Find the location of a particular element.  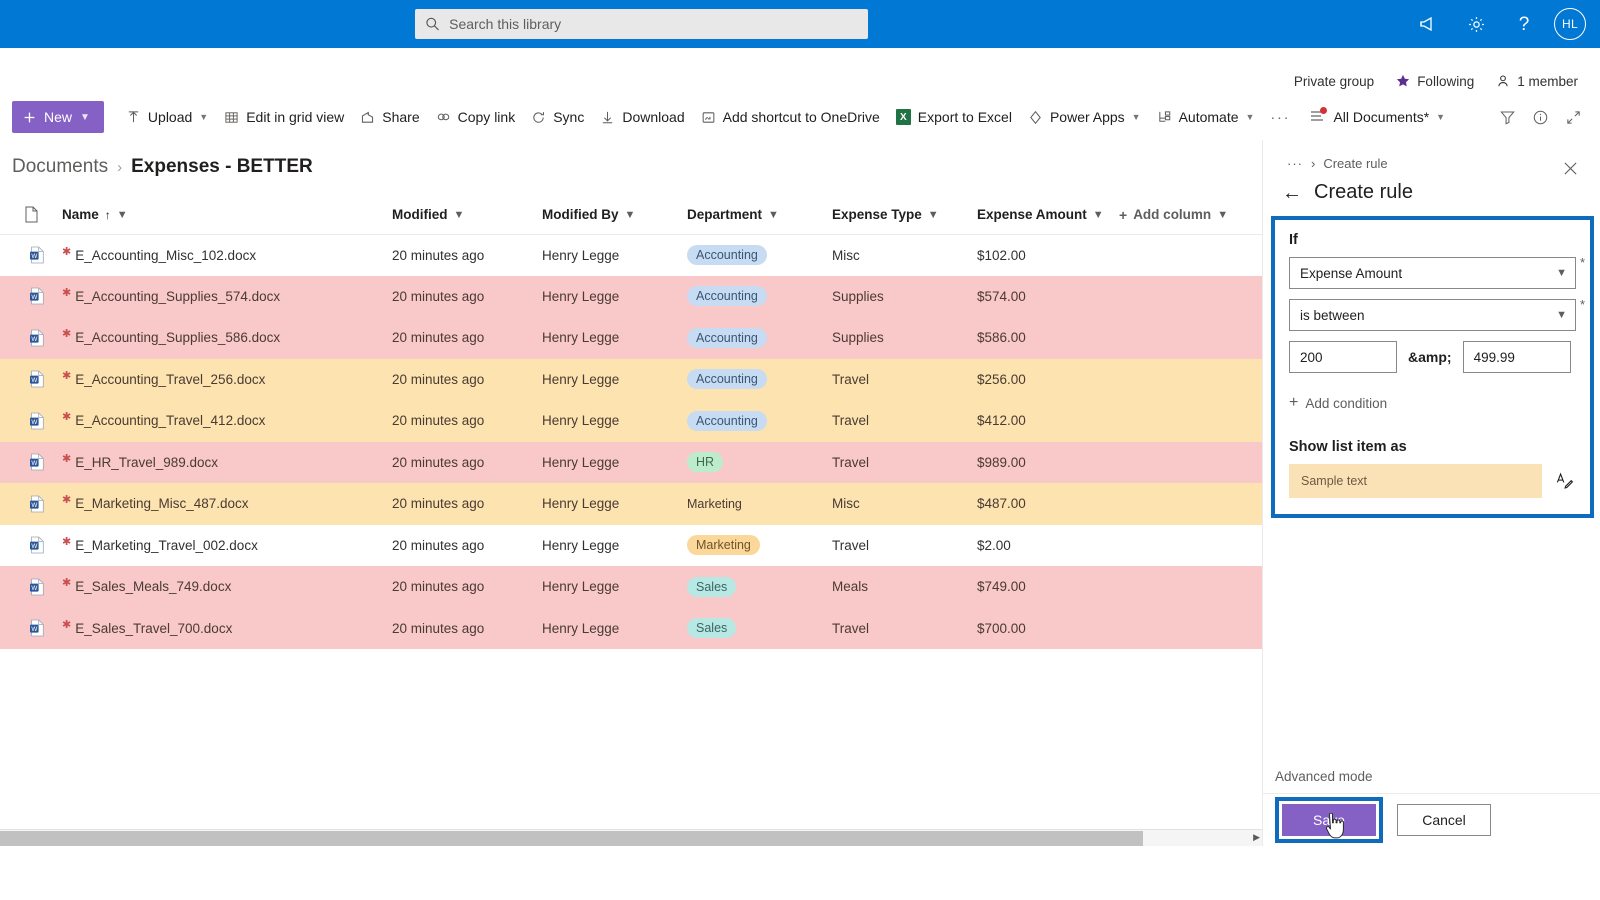

close-icon is located at coordinates (1570, 168).